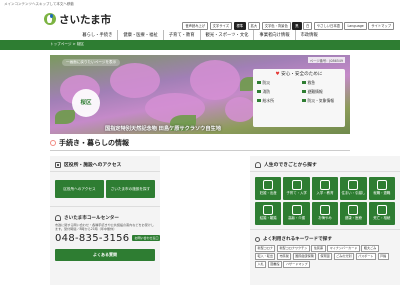 The image size is (400, 300). Describe the element at coordinates (304, 256) in the screenshot. I see `keyword-tag: 国民健康保険` at that location.